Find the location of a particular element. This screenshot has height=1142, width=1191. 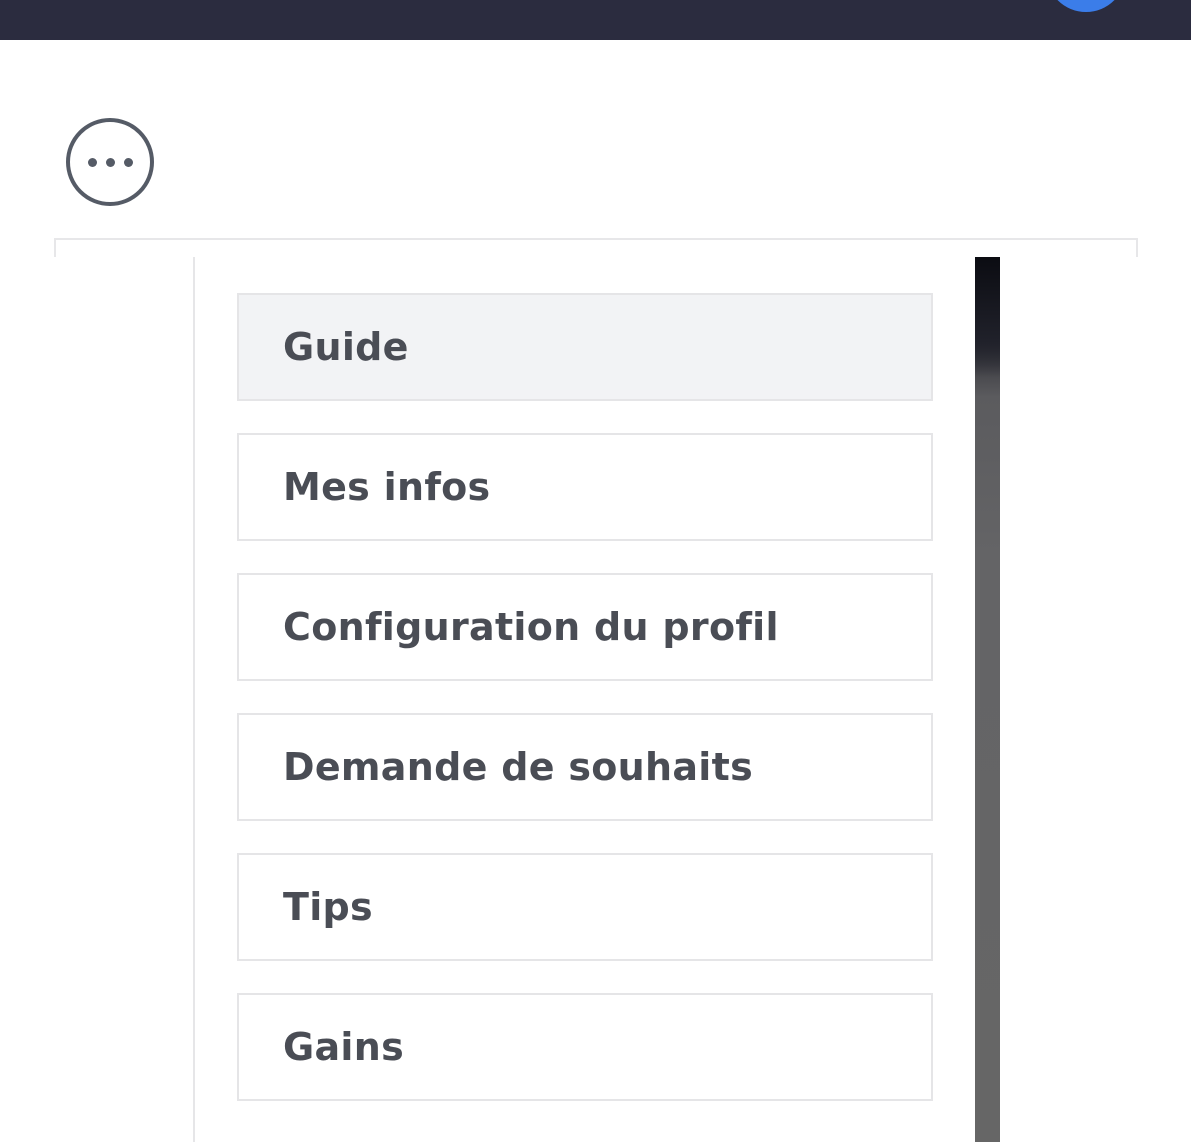

menu-item-label: Gains is located at coordinates (344, 1047).